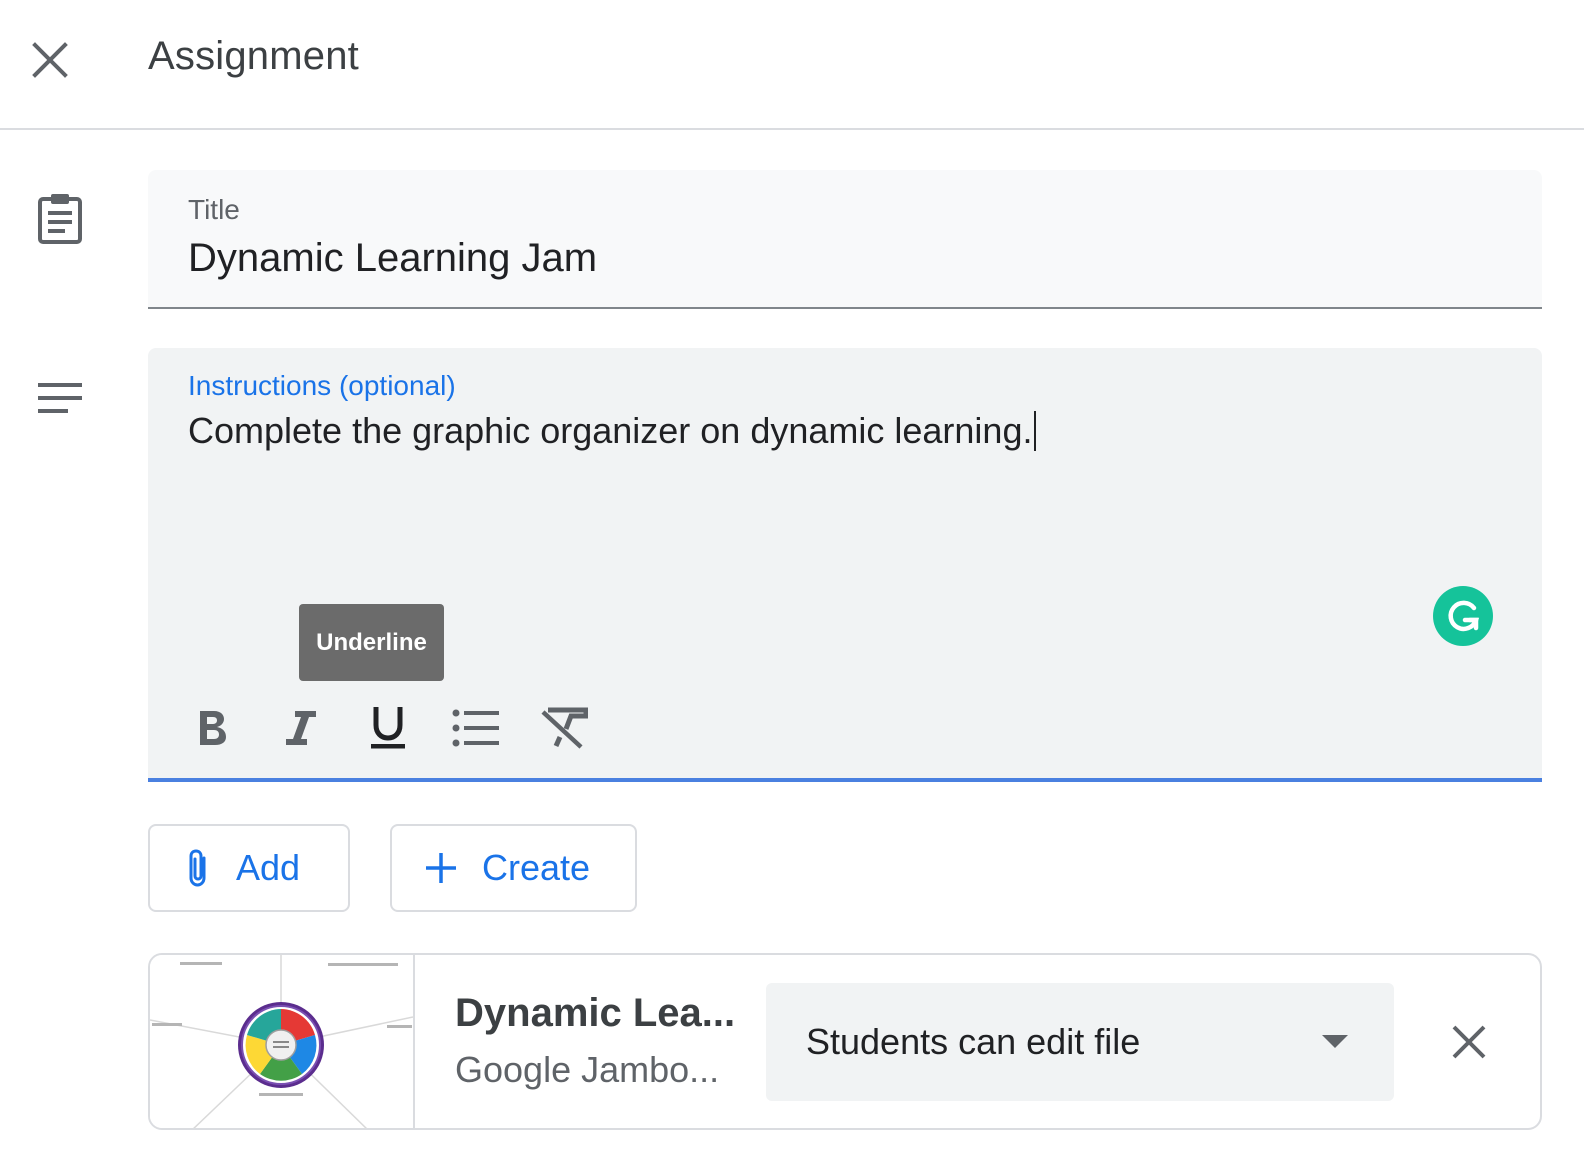 Image resolution: width=1584 pixels, height=1162 pixels. What do you see at coordinates (253, 56) in the screenshot?
I see `dialog-title: Assignment` at bounding box center [253, 56].